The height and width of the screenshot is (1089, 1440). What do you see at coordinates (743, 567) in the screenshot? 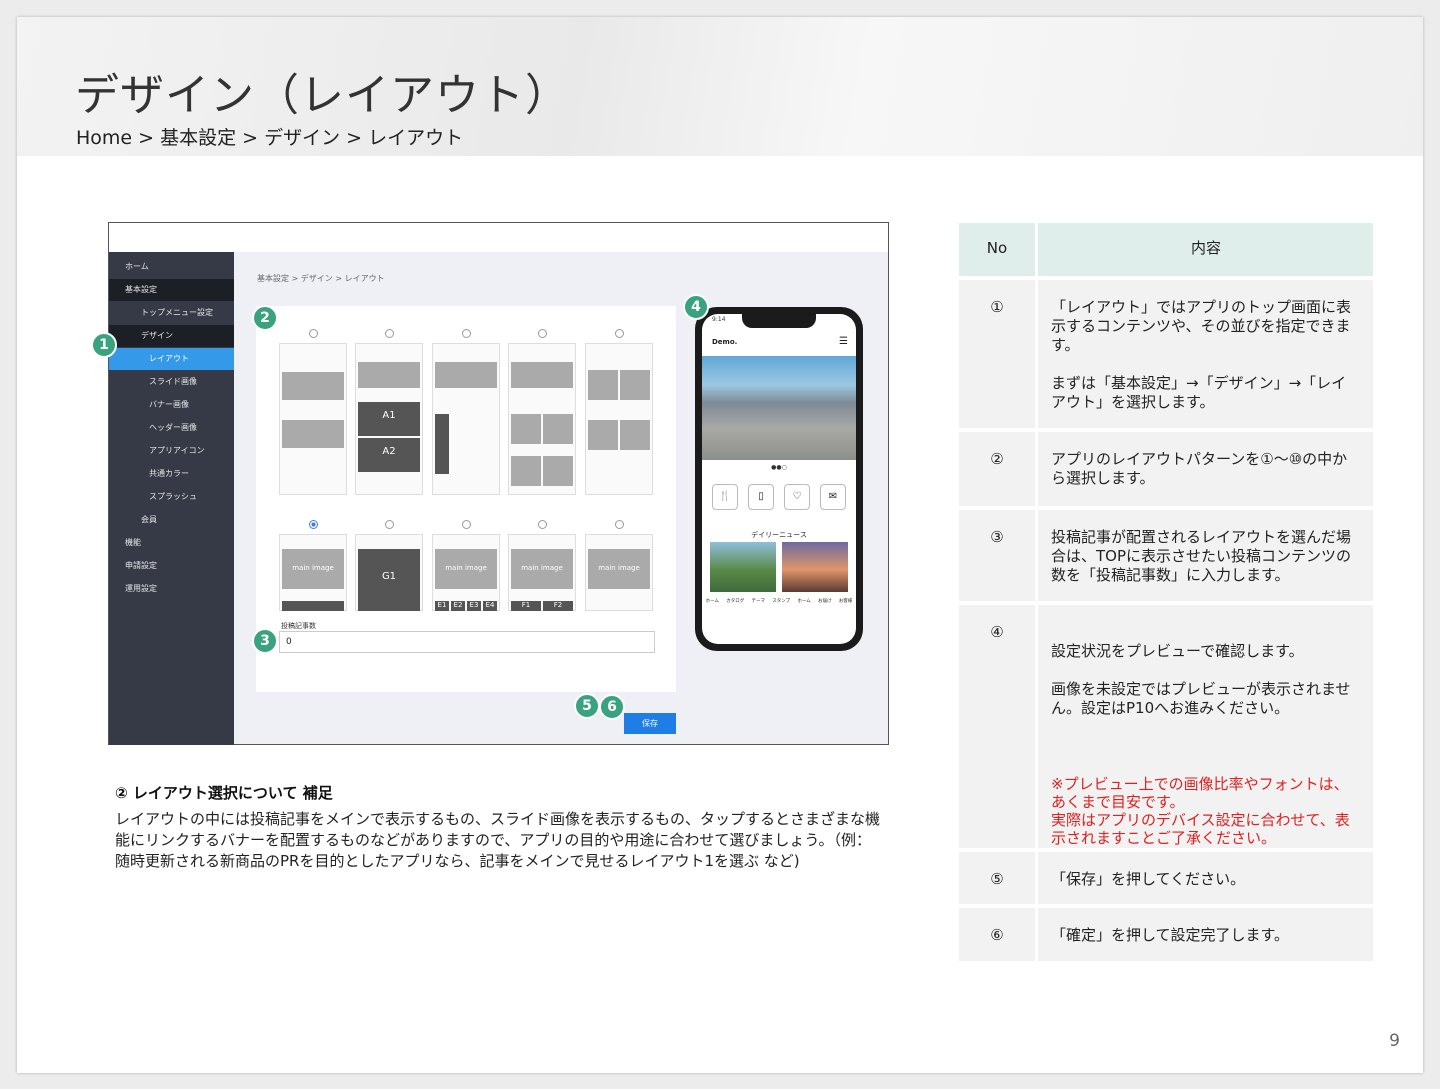
I see `news-thumb-landscape` at bounding box center [743, 567].